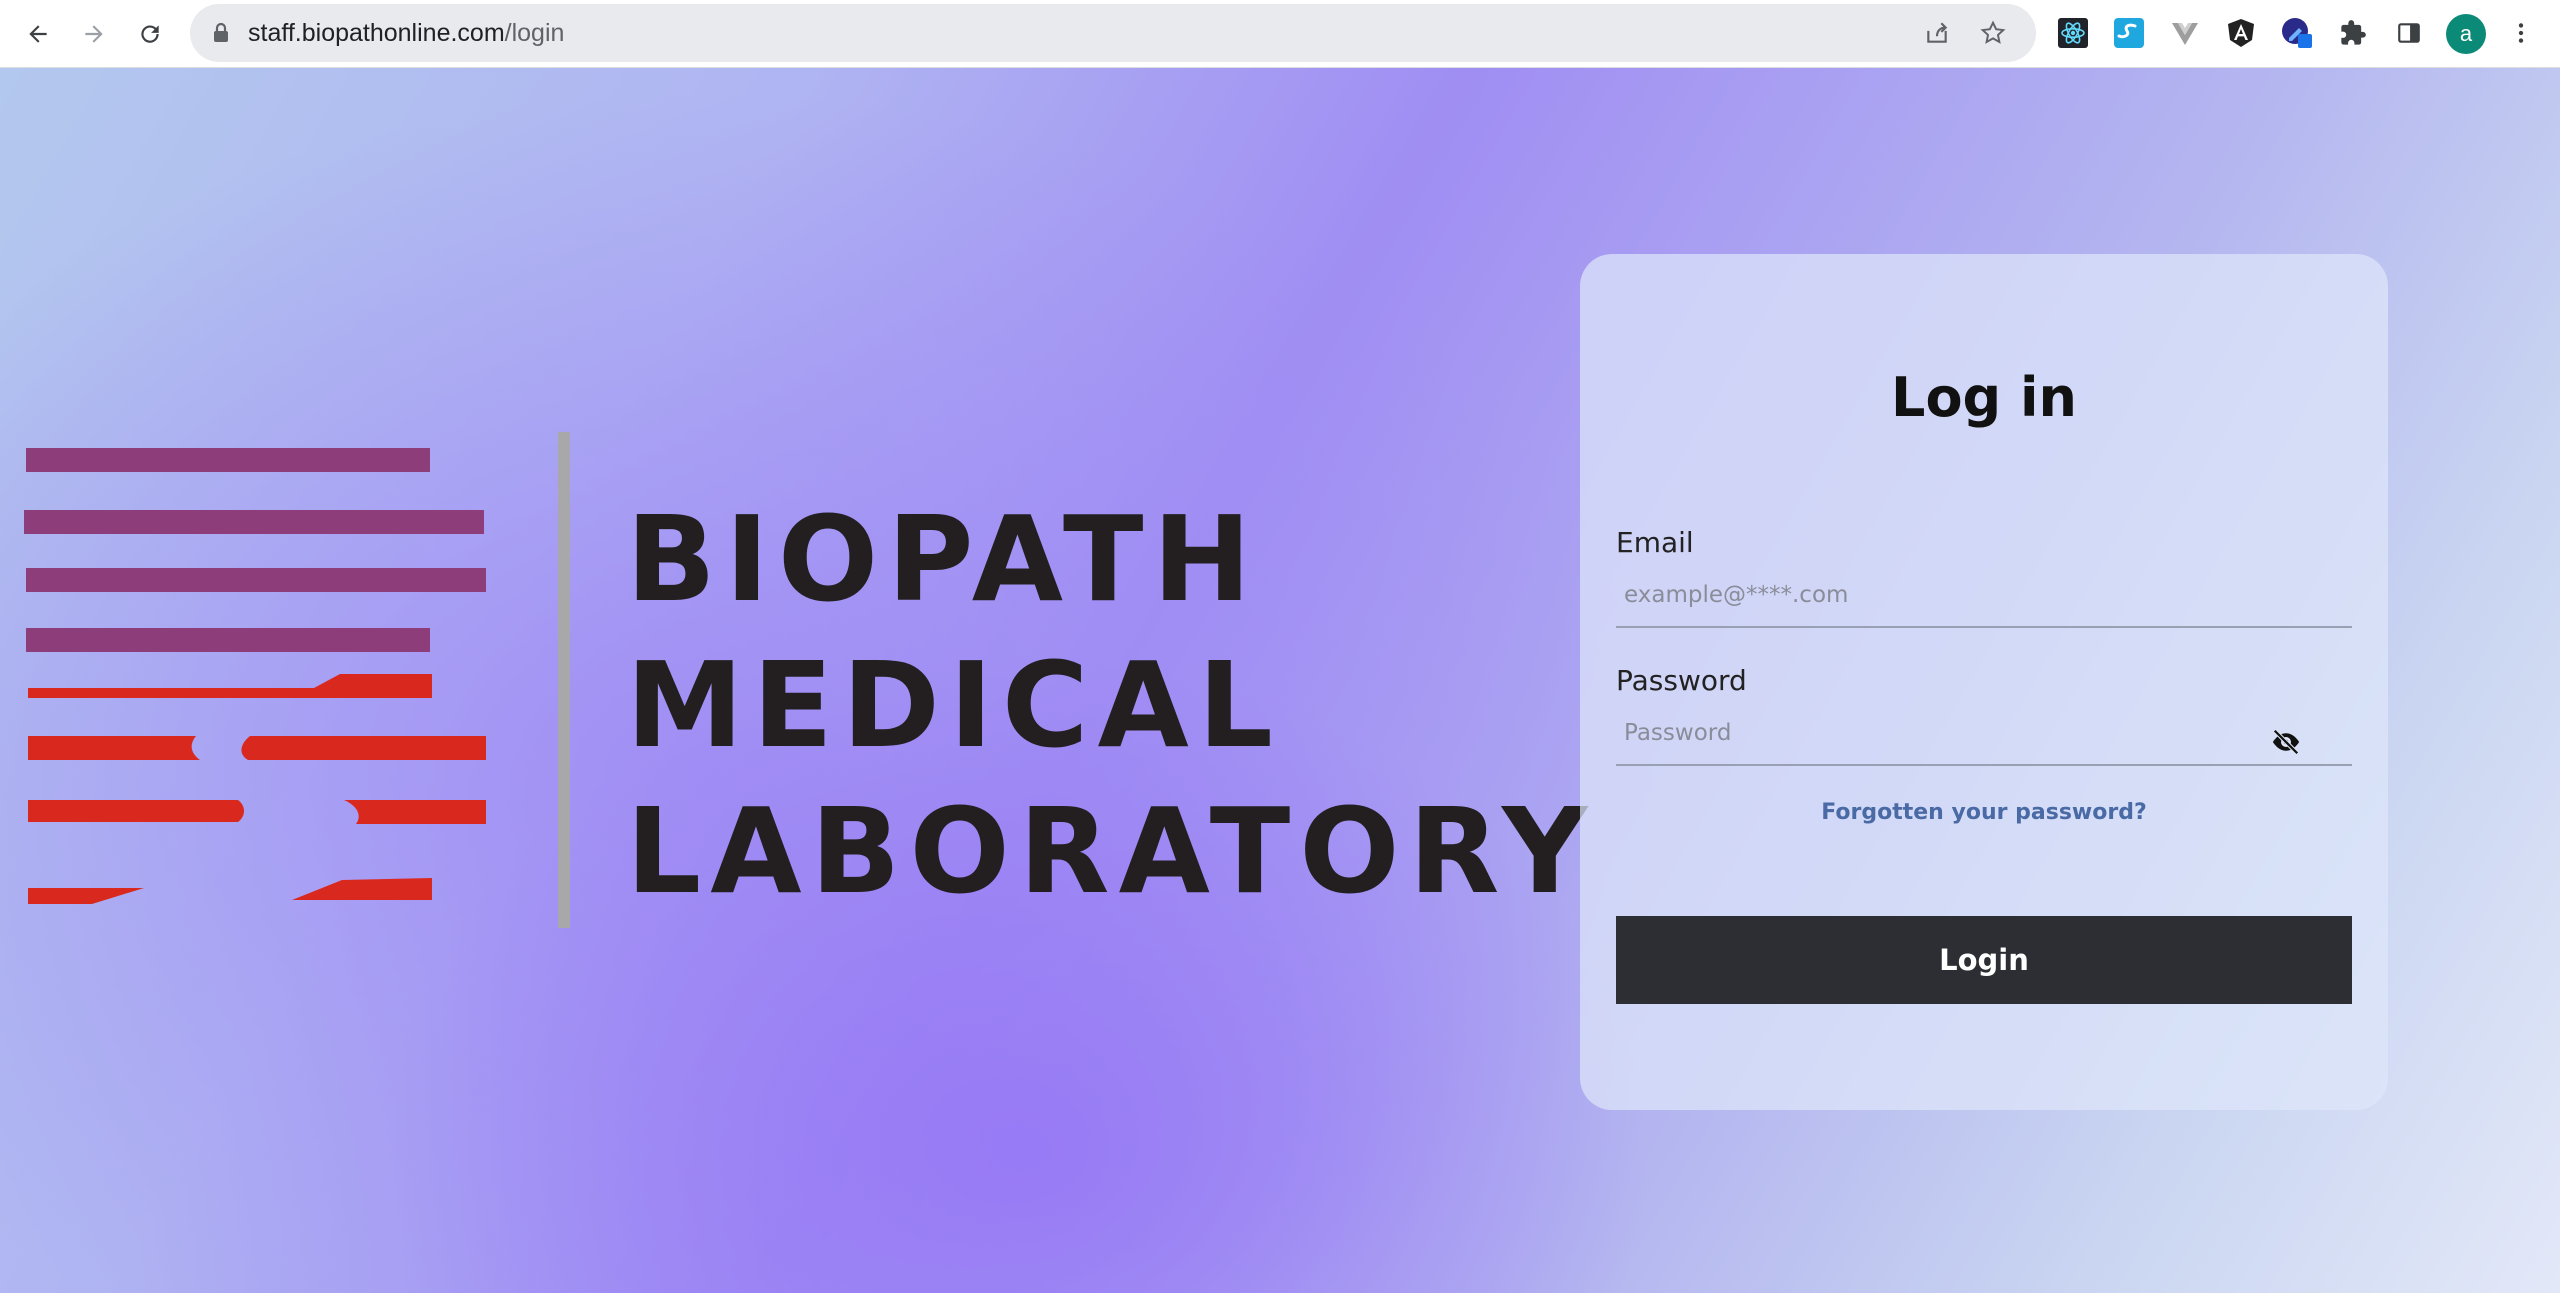 This screenshot has width=2560, height=1293. I want to click on url-path: /login, so click(534, 33).